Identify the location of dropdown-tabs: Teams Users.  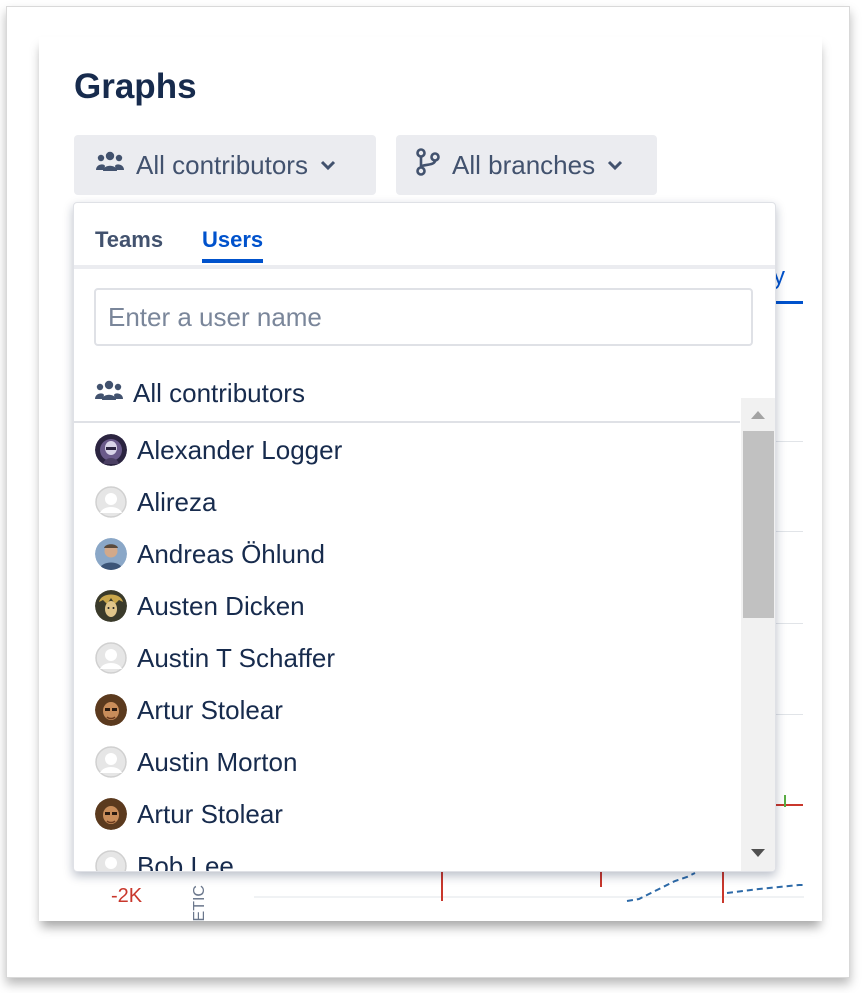
(424, 236).